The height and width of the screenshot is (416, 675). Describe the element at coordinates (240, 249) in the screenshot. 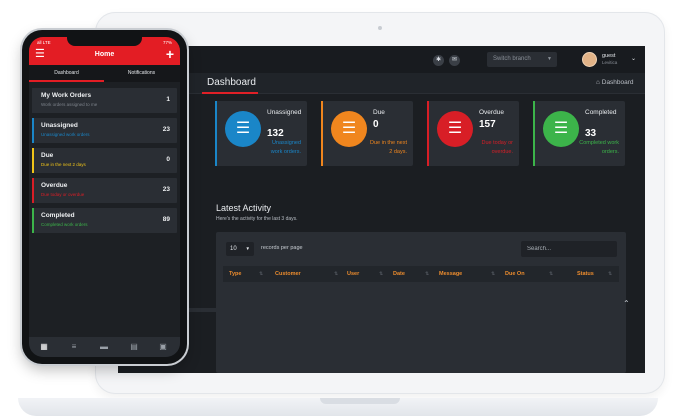

I see `records-per-page-select: 10 ▼` at that location.